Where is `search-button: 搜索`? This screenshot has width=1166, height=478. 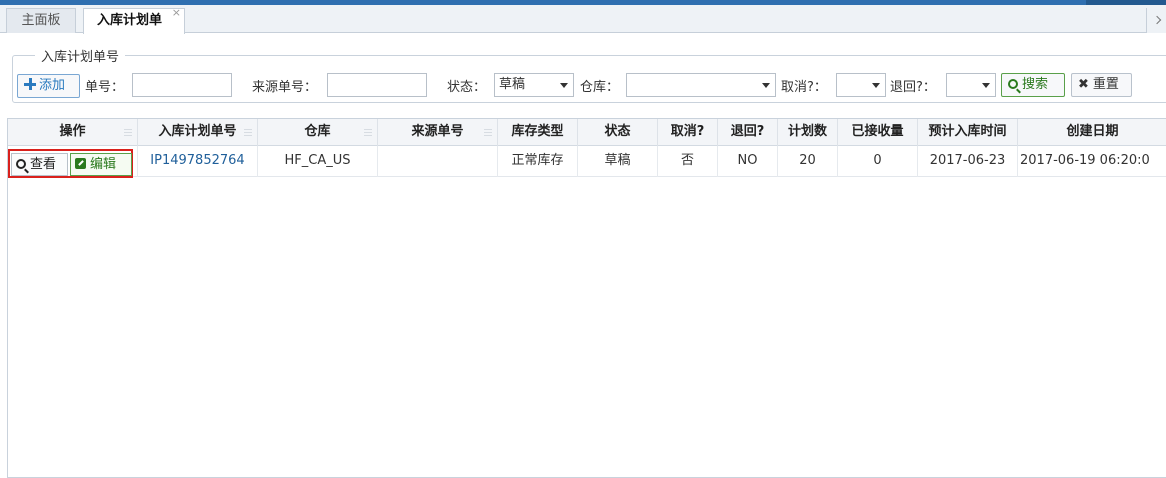
search-button: 搜索 is located at coordinates (1033, 85).